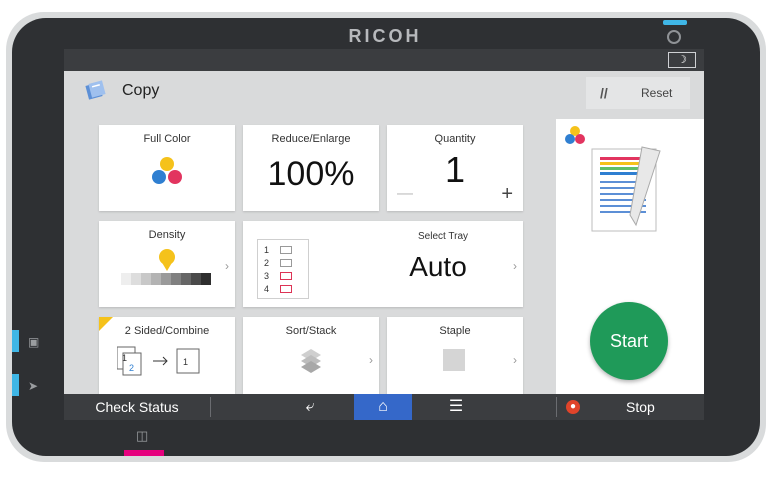 The width and height of the screenshot is (780, 478). Describe the element at coordinates (573, 407) in the screenshot. I see `stop-icon: ●` at that location.